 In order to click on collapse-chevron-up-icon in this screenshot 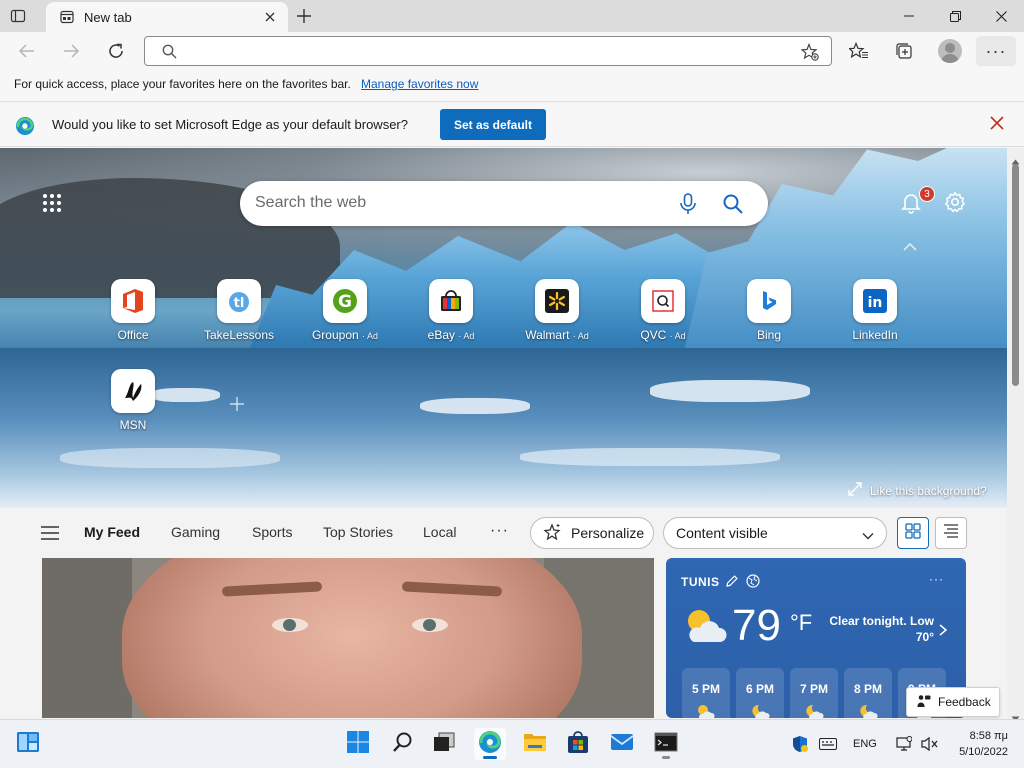, I will do `click(910, 246)`.